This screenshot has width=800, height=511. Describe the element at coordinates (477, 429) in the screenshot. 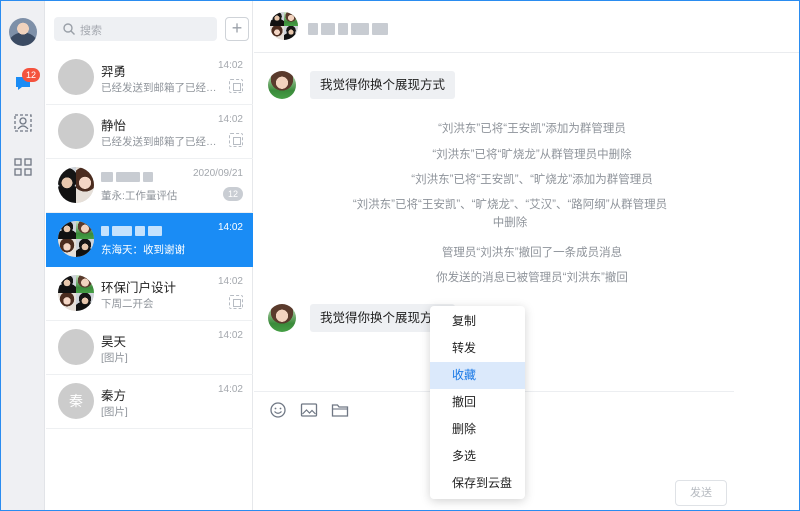

I see `menu-item-delete: 删除` at that location.